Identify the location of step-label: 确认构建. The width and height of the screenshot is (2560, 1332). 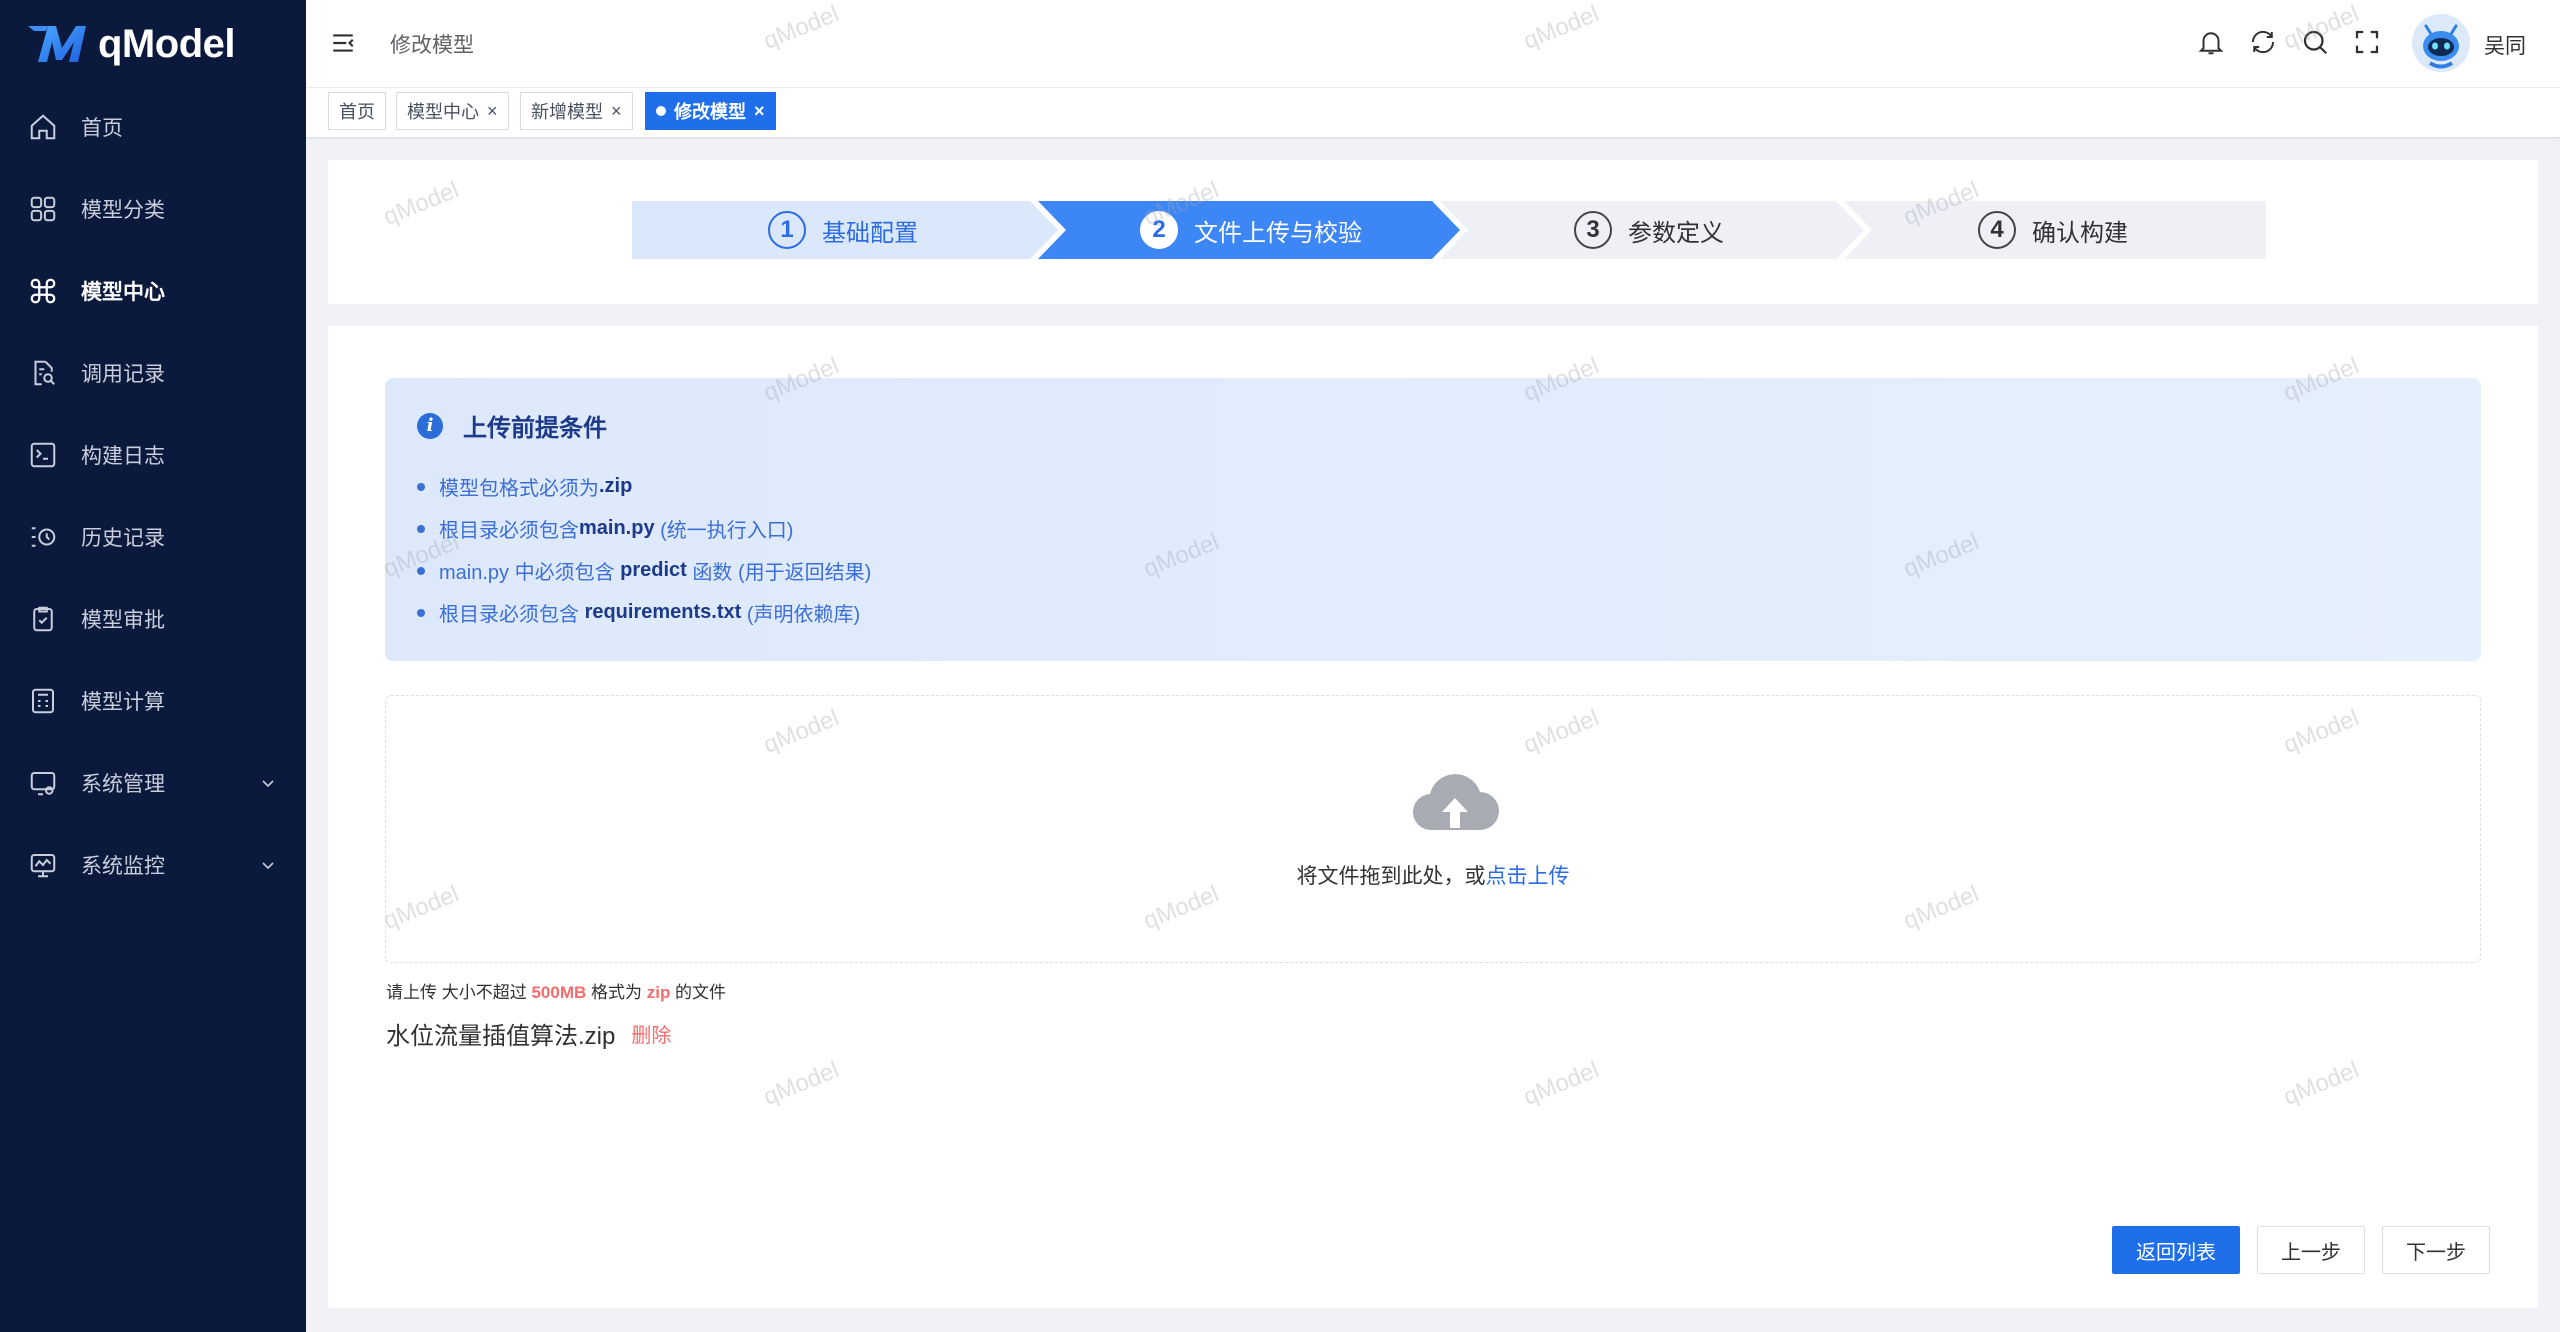
(2080, 233).